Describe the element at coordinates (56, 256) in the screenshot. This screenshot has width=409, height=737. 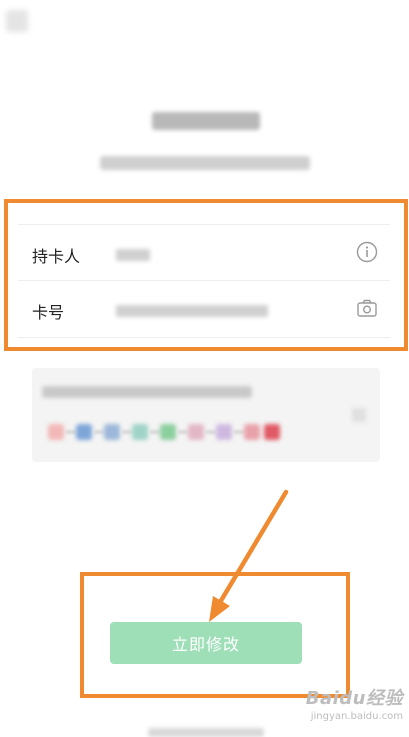
I see `card-holder-label: 持卡人` at that location.